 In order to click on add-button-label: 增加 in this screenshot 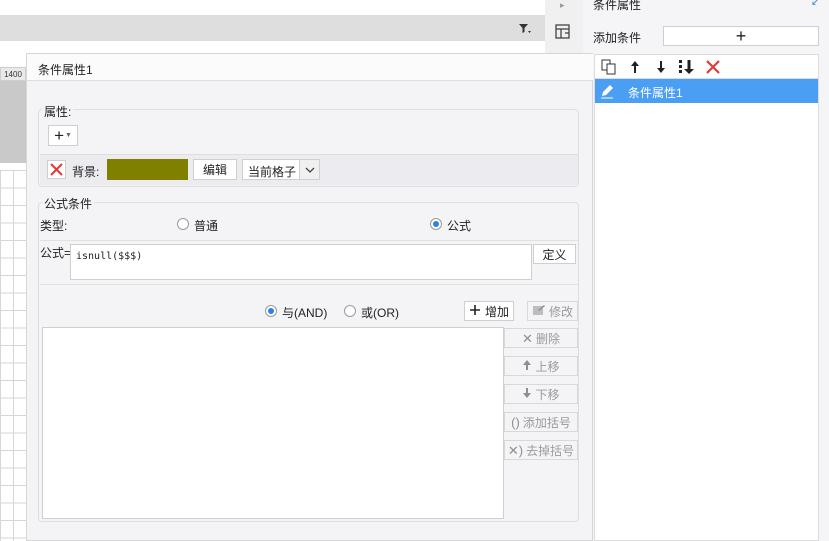, I will do `click(496, 311)`.